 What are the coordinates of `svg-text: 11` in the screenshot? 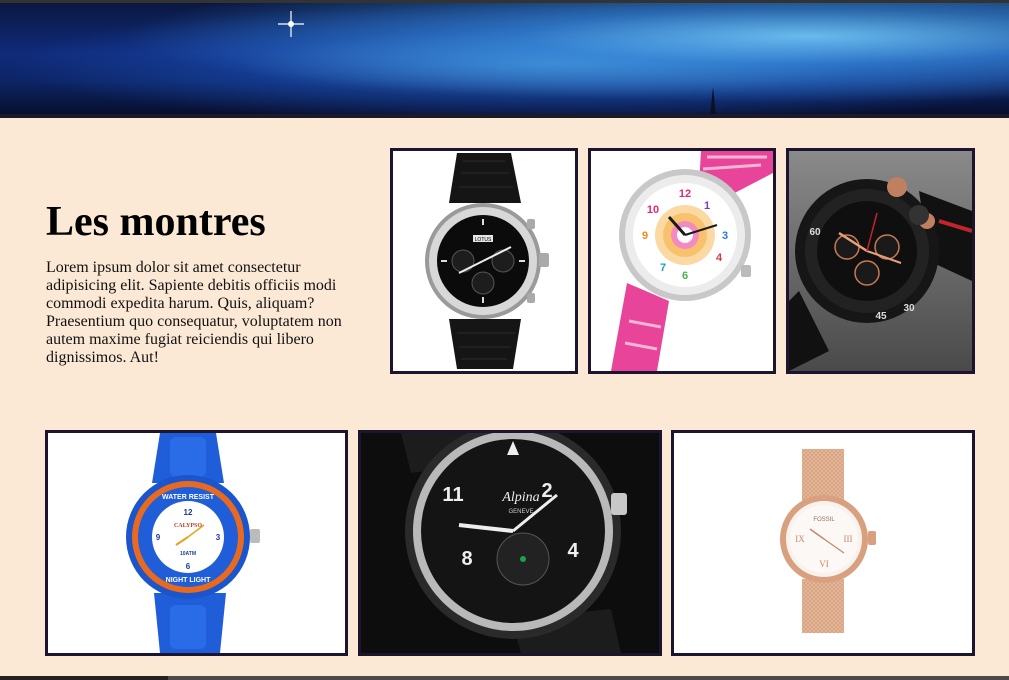 It's located at (452, 495).